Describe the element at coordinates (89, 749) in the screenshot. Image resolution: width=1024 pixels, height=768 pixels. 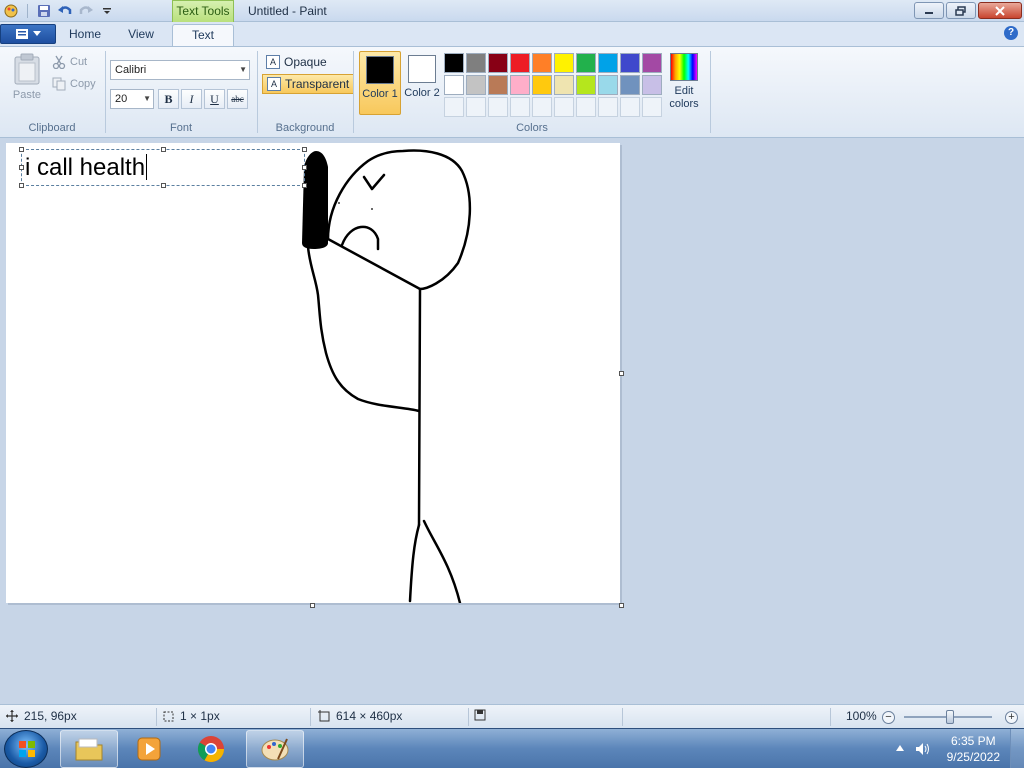
I see `taskbar-explorer` at that location.